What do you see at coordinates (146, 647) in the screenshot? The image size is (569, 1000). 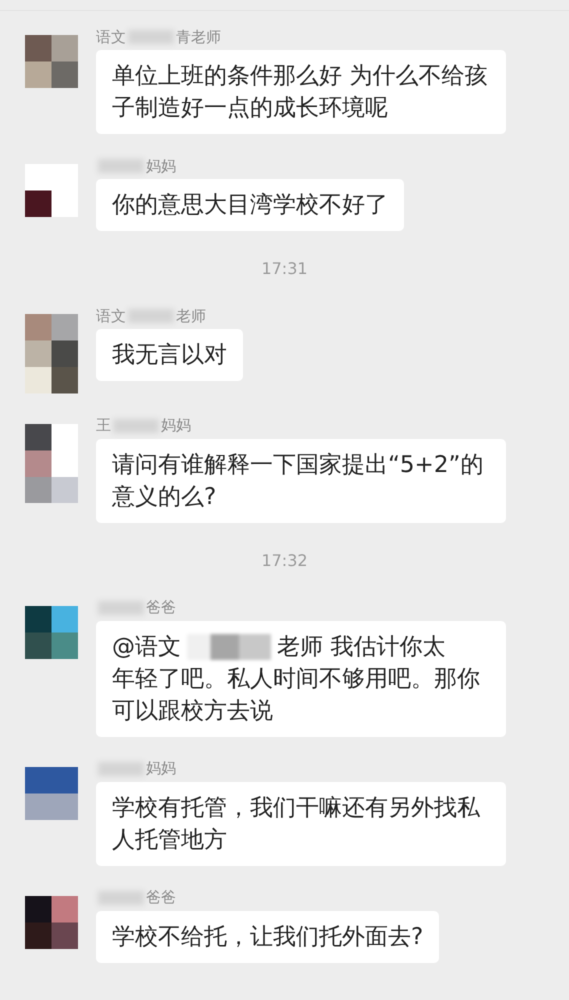 I see `message-text: @语文` at bounding box center [146, 647].